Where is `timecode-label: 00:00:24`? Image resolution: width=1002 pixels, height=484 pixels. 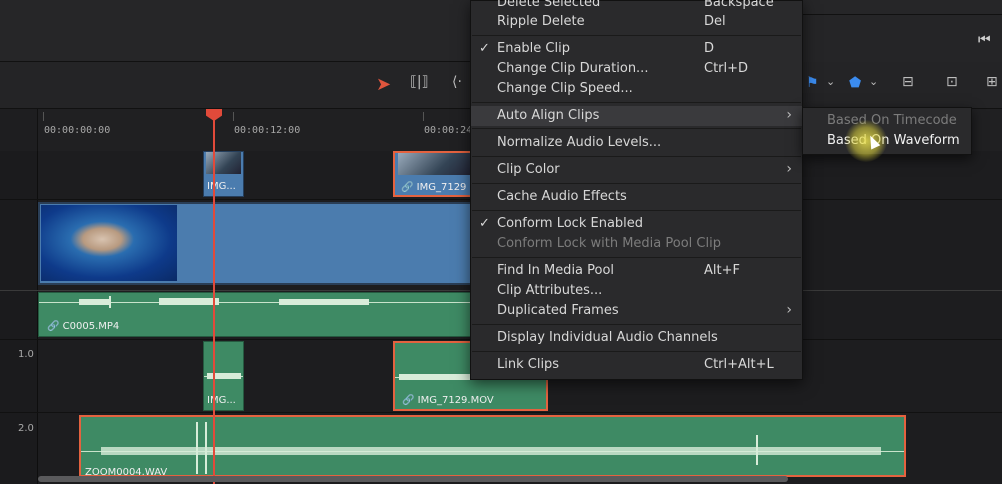 timecode-label: 00:00:24 is located at coordinates (448, 130).